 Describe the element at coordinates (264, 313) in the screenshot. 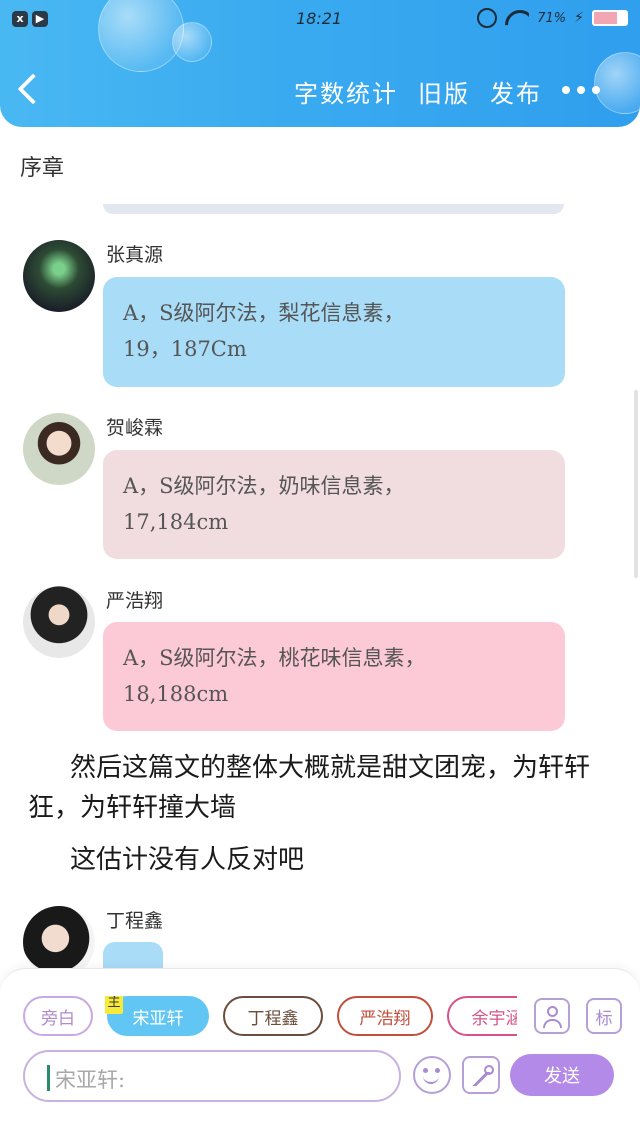

I see `message-line: A，S级阿尔法，梨花信息素，` at that location.